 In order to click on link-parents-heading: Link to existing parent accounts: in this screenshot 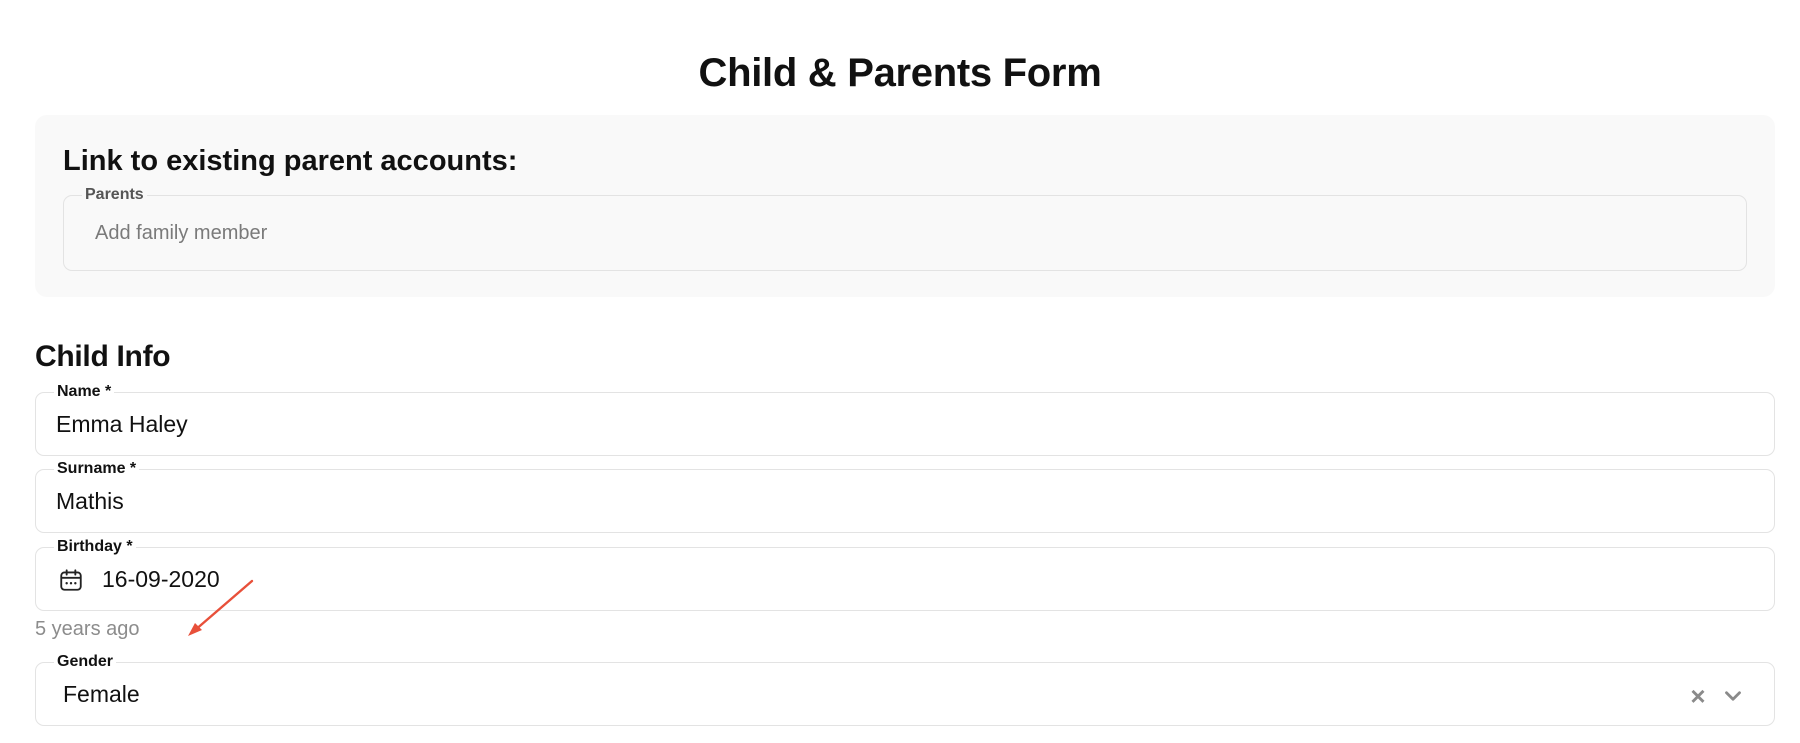, I will do `click(290, 161)`.